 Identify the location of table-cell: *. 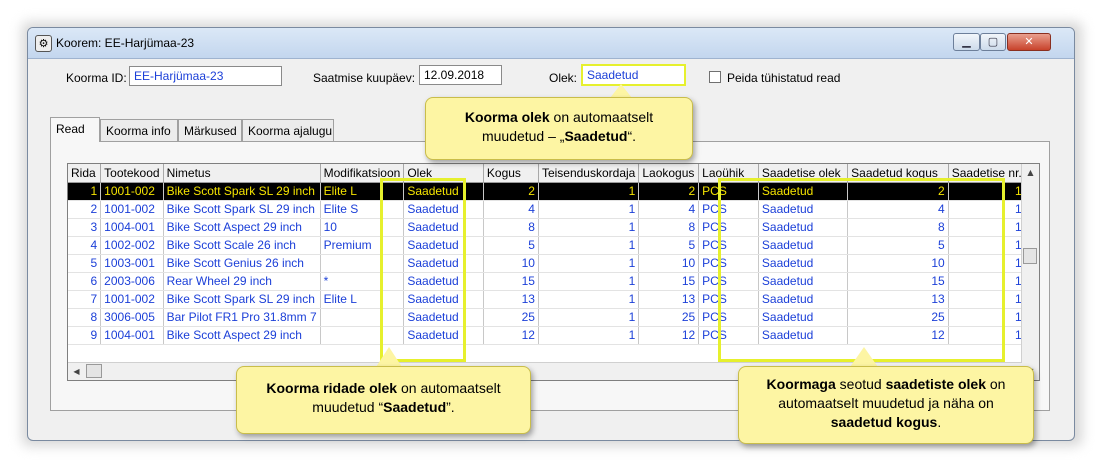
(362, 281).